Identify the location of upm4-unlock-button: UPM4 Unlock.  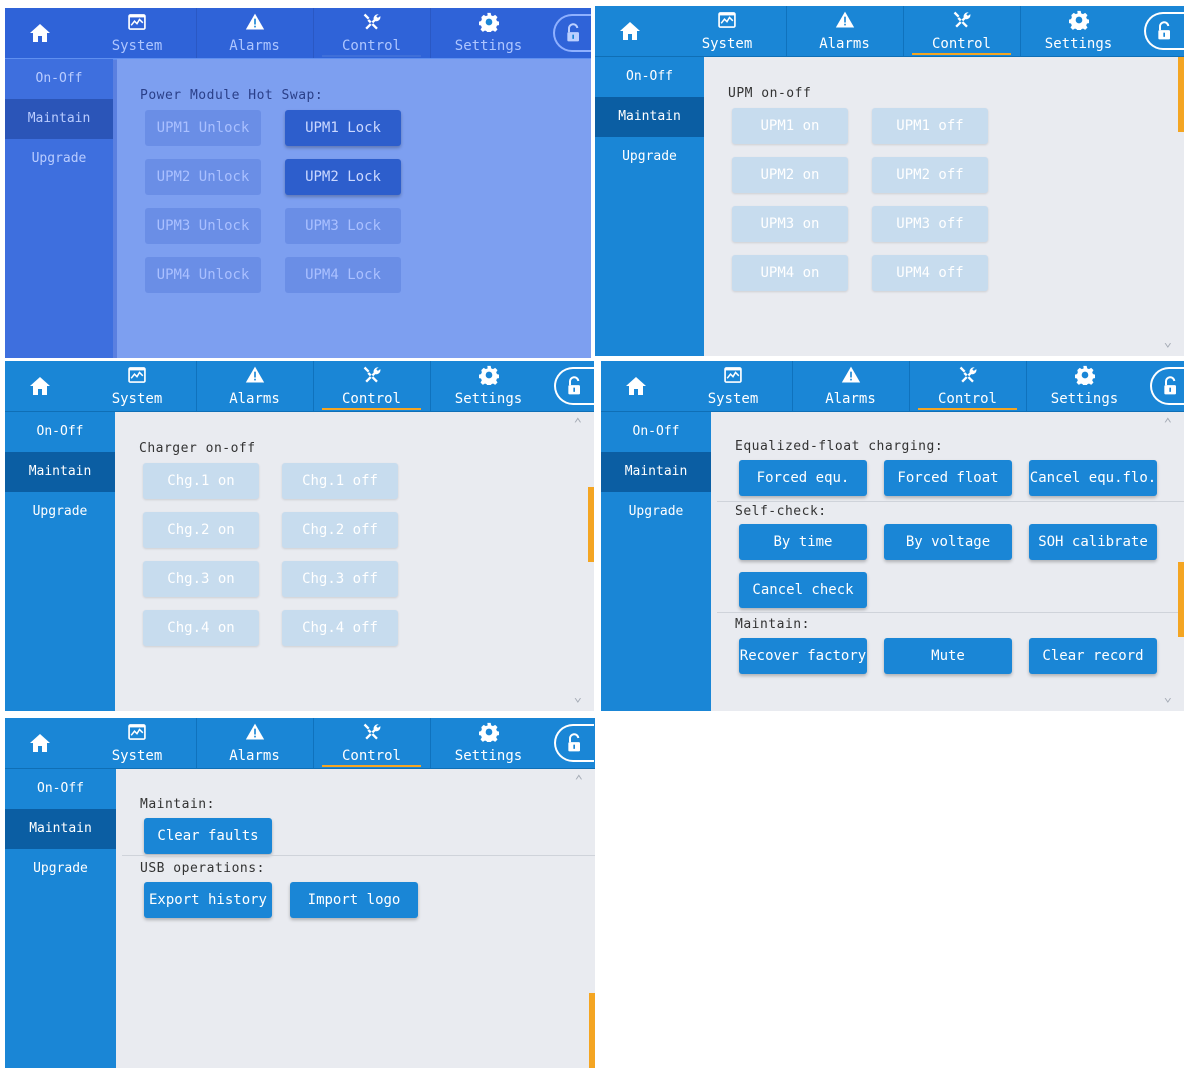
(203, 275).